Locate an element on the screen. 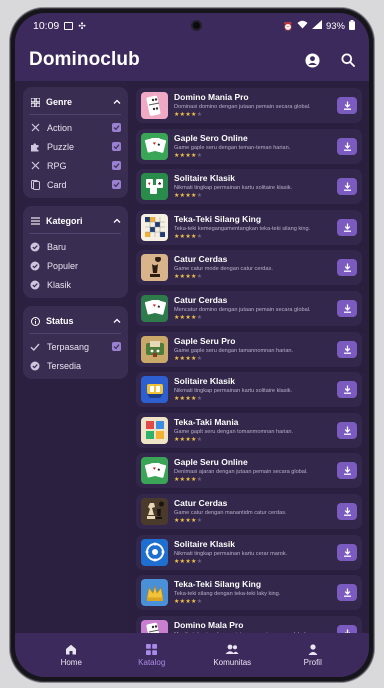  filter-option-label: Terpasang is located at coordinates (68, 346).